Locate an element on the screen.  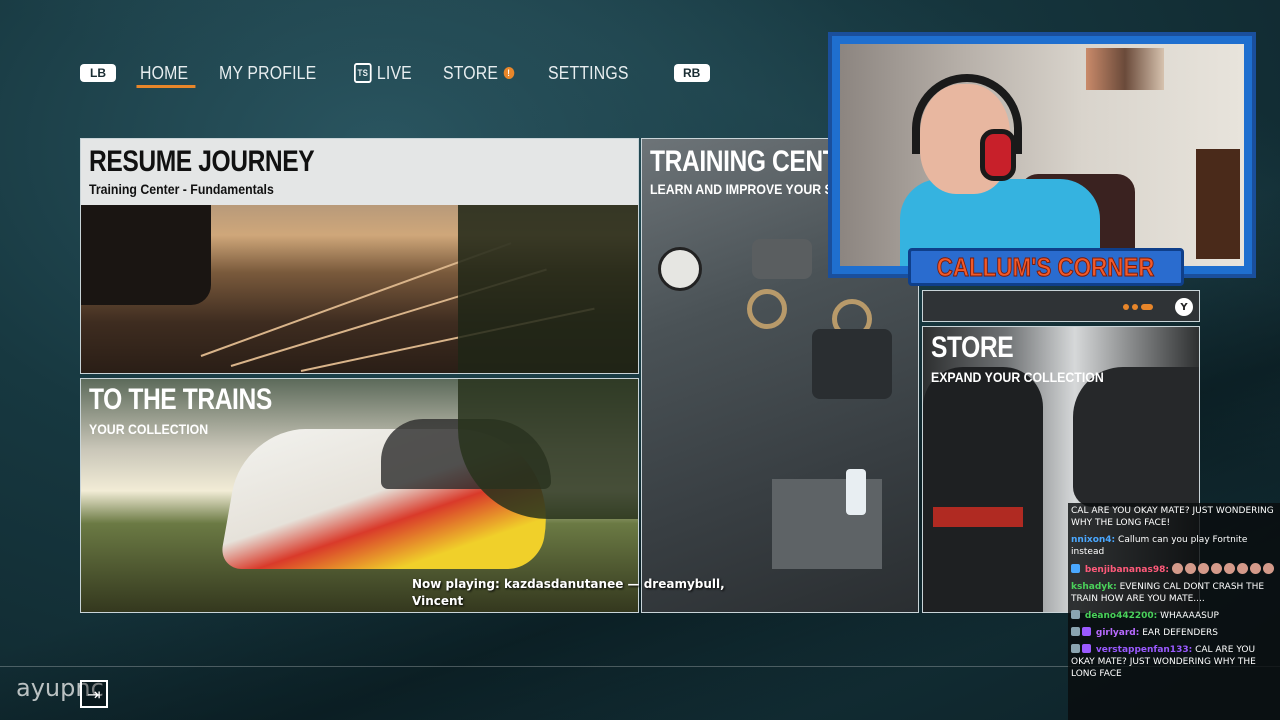
chat-username: verstappenfan133: is located at coordinates (1144, 650).